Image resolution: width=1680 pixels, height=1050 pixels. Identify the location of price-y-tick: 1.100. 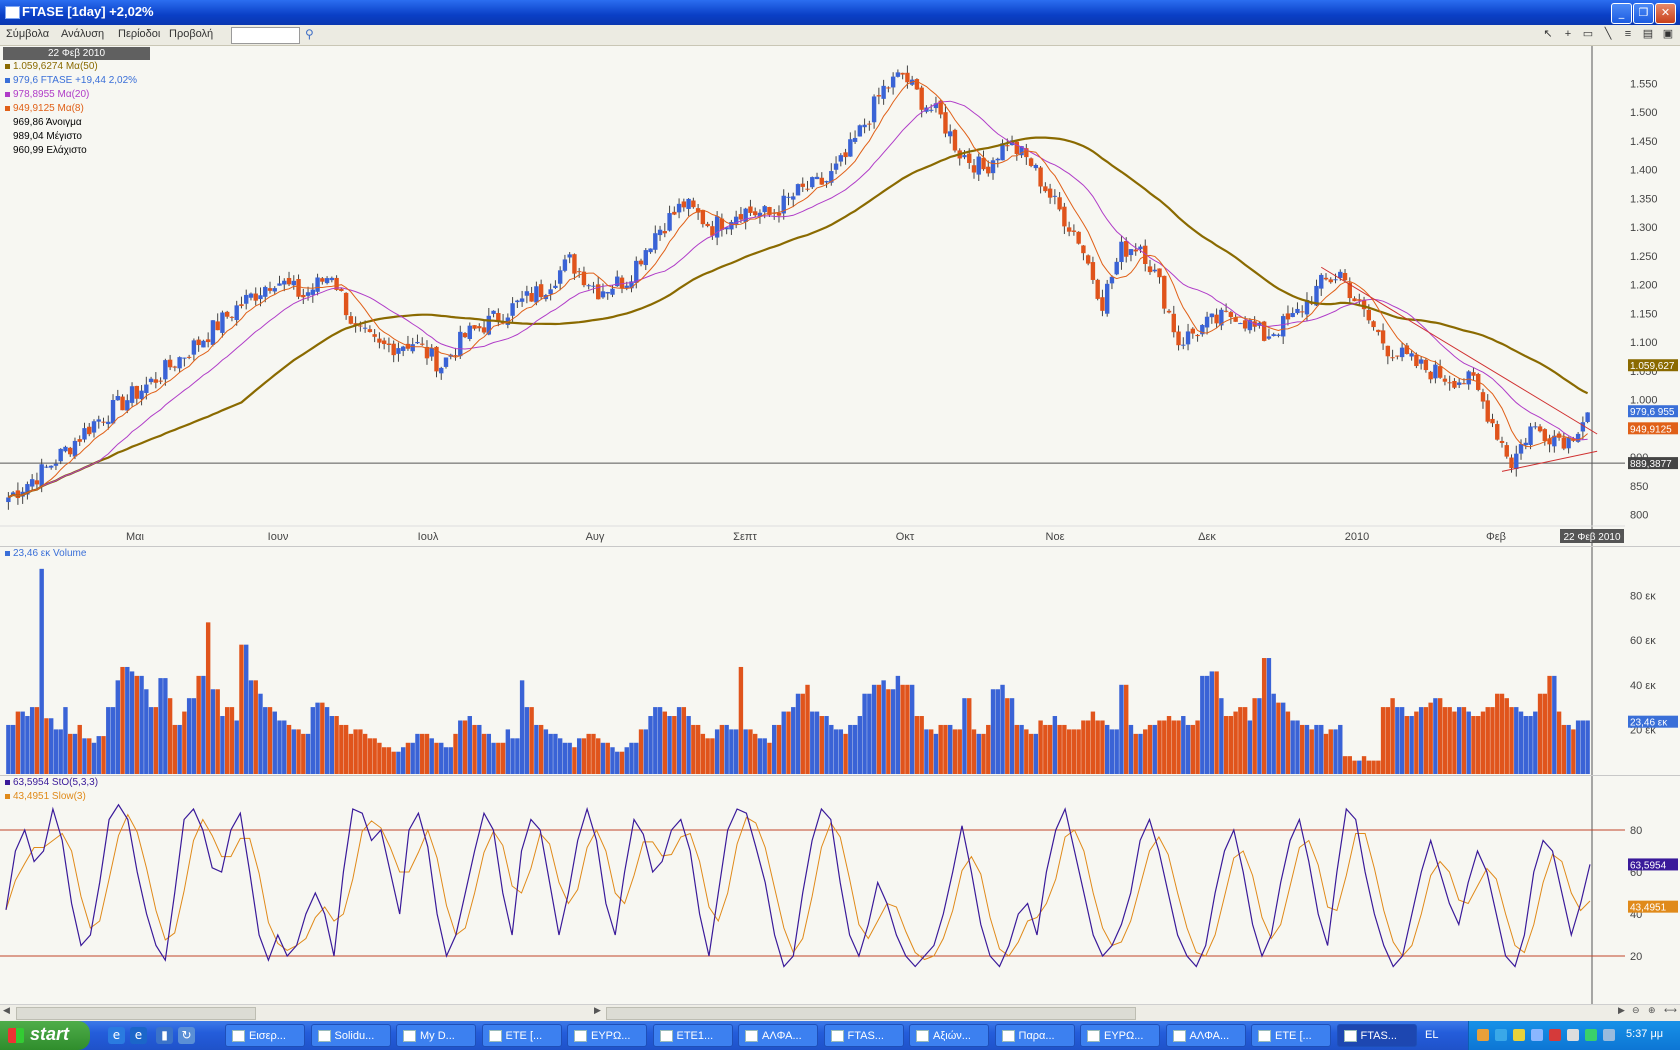
(1644, 343).